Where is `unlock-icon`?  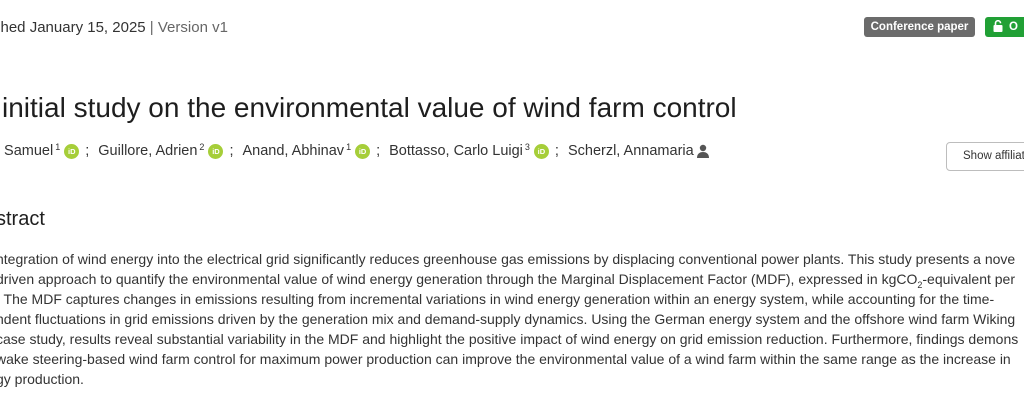
unlock-icon is located at coordinates (998, 25).